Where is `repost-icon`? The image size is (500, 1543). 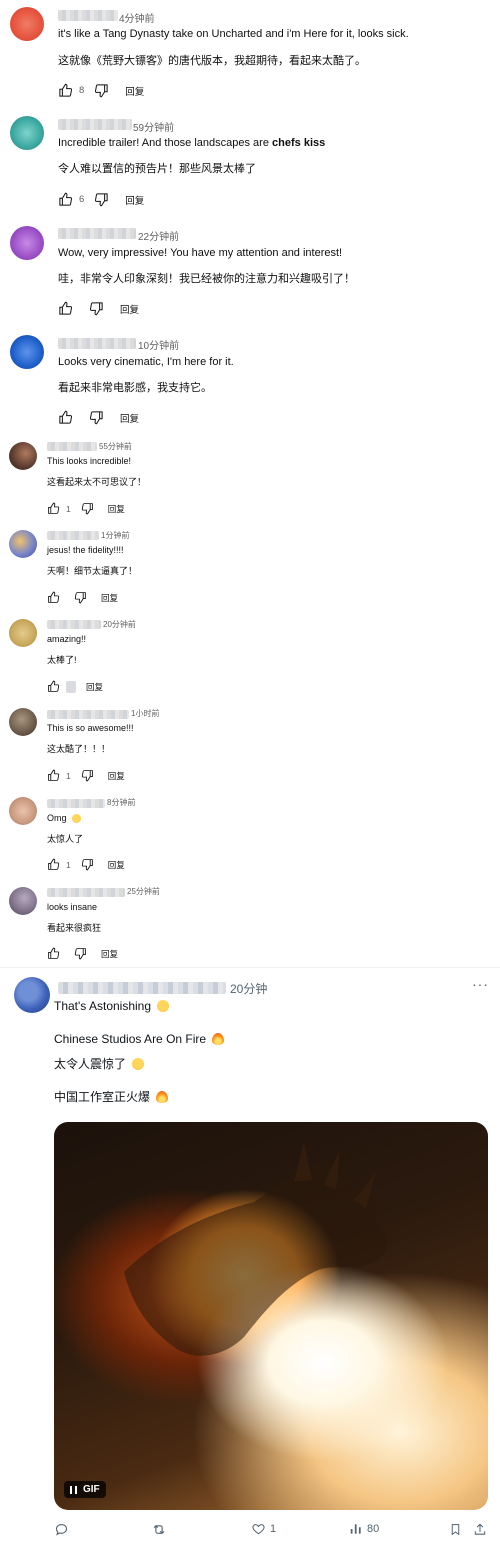 repost-icon is located at coordinates (159, 1529).